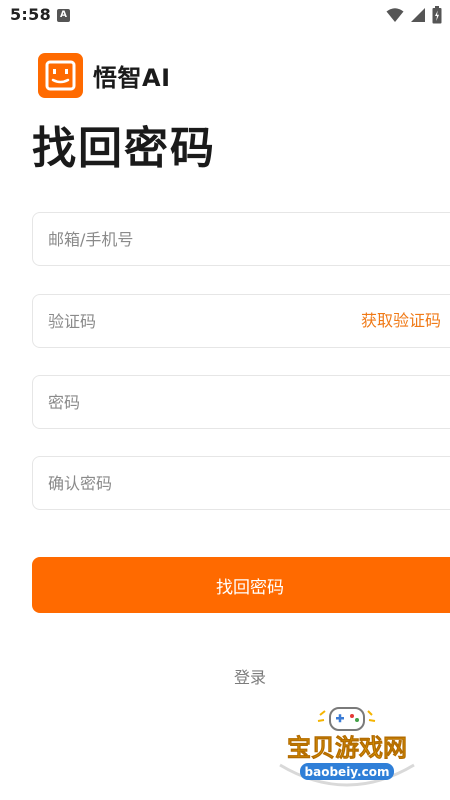 Image resolution: width=450 pixels, height=800 pixels. I want to click on page-title: 找回密码, so click(124, 148).